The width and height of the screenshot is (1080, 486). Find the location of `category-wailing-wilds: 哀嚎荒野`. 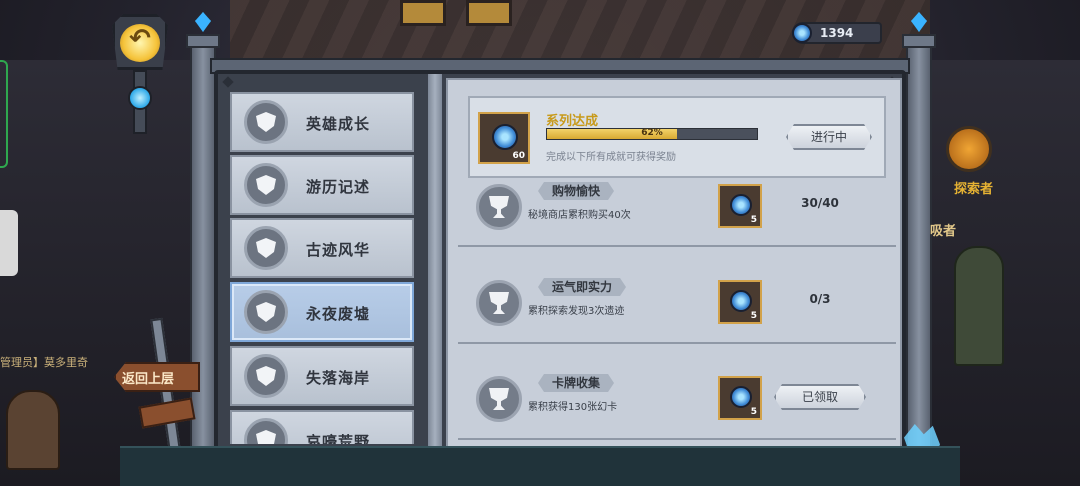

category-wailing-wilds: 哀嚎荒野 is located at coordinates (322, 427).